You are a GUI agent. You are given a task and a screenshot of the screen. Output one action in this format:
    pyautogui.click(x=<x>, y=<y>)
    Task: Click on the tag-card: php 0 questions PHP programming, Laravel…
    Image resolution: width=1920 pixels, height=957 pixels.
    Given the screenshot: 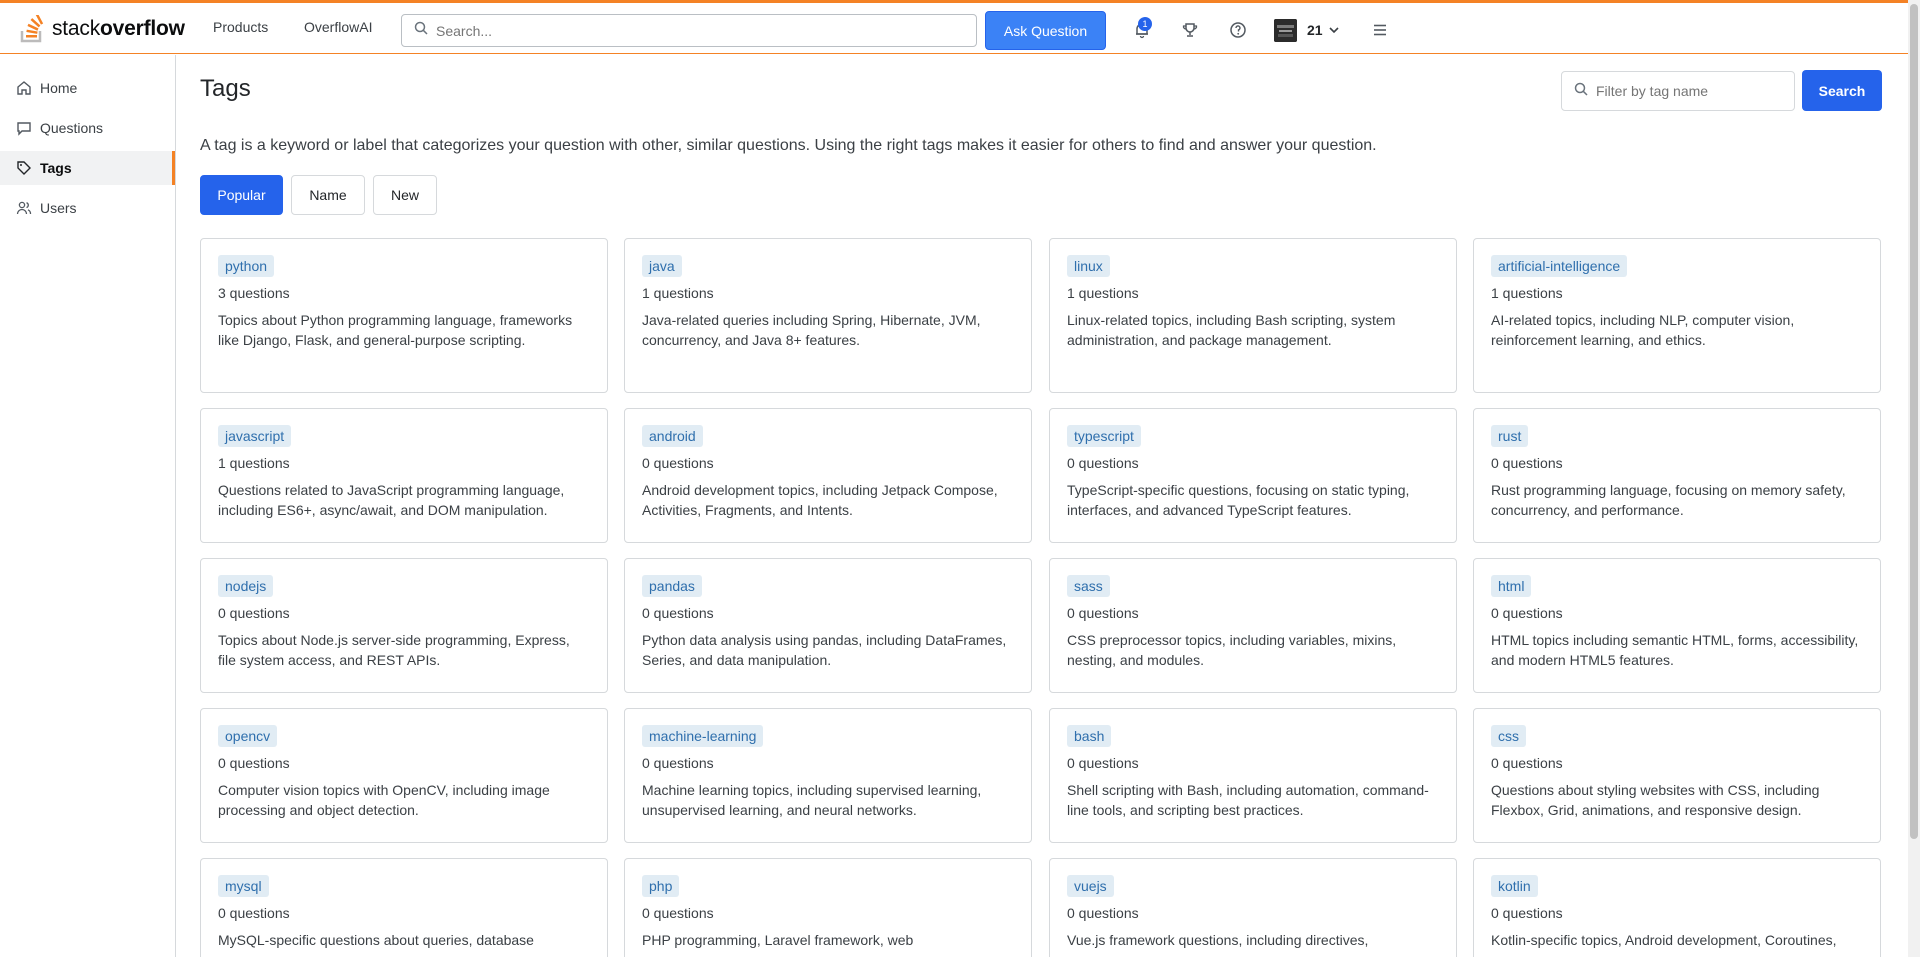 What is the action you would take?
    pyautogui.click(x=828, y=907)
    